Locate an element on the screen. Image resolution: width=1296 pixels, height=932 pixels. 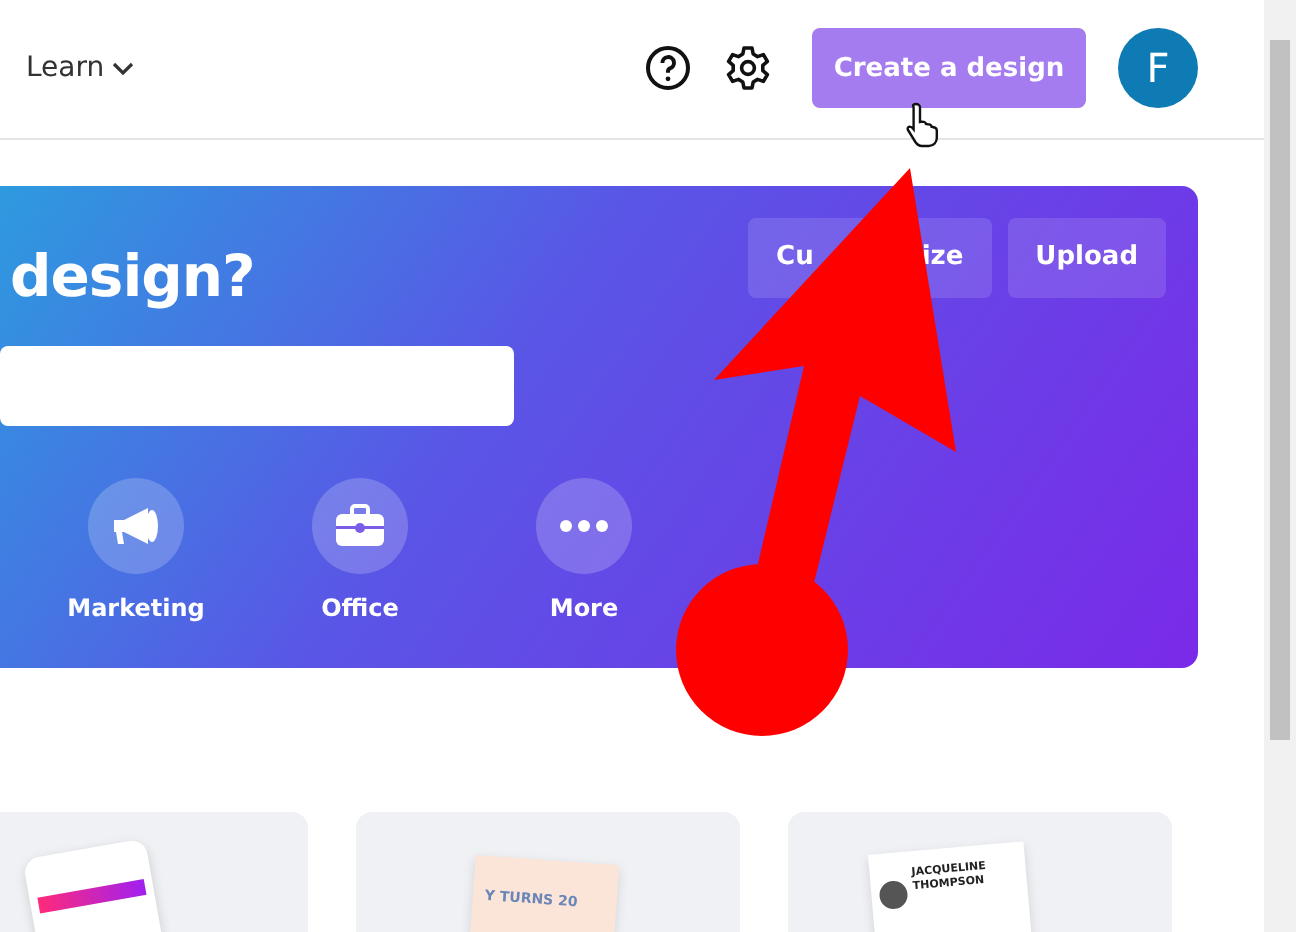
hand-cursor-icon is located at coordinates (924, 124).